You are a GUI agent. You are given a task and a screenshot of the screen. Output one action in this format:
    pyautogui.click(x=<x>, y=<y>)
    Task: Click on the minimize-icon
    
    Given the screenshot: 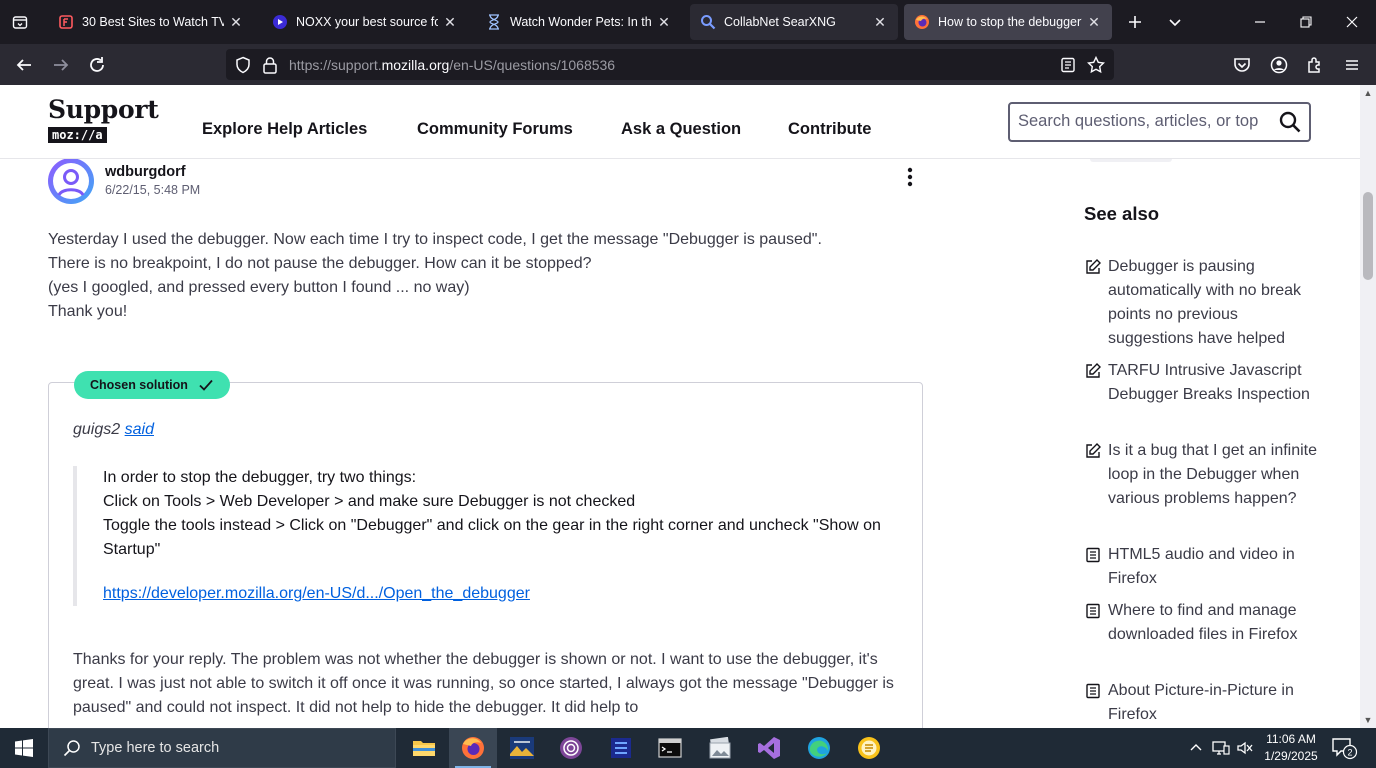 What is the action you would take?
    pyautogui.click(x=1260, y=22)
    